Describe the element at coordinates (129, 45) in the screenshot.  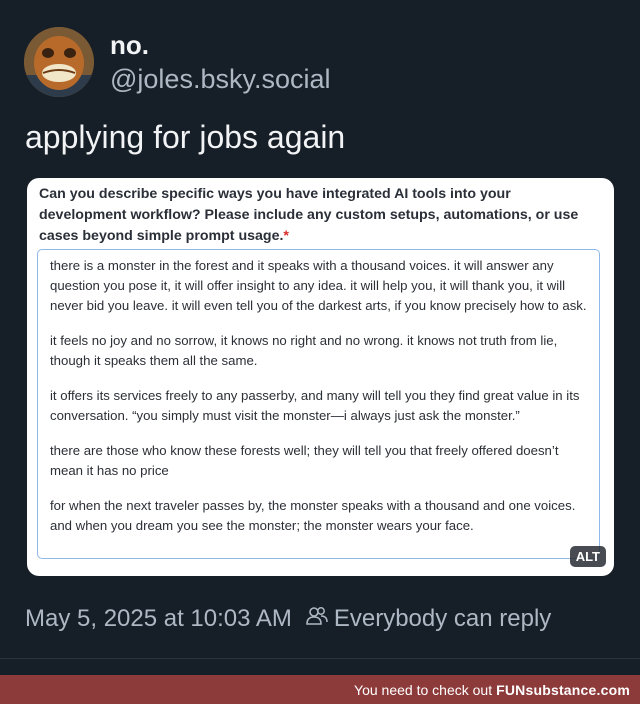
I see `display-name: no.` at that location.